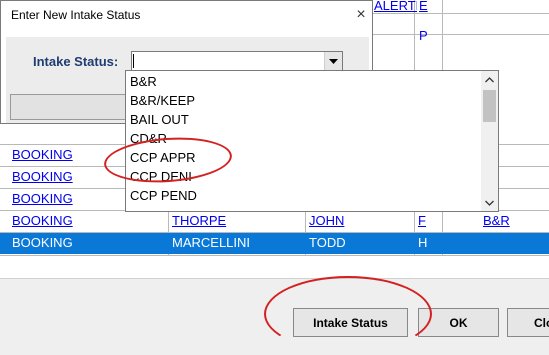 The image size is (549, 355). I want to click on dropdown-option: B&R, so click(143, 82).